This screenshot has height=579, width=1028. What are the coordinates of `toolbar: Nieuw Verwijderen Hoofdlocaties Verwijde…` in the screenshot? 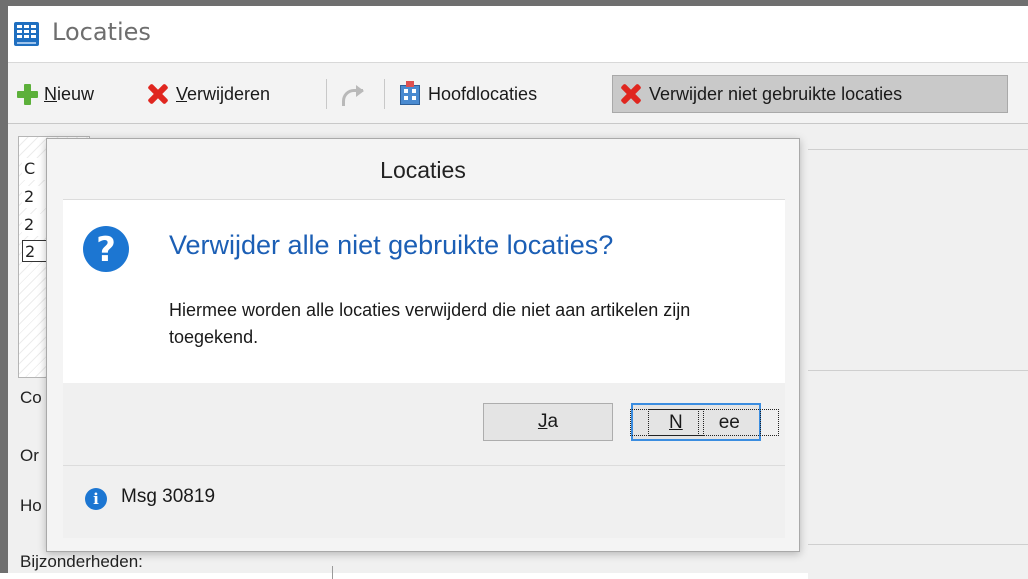 It's located at (518, 93).